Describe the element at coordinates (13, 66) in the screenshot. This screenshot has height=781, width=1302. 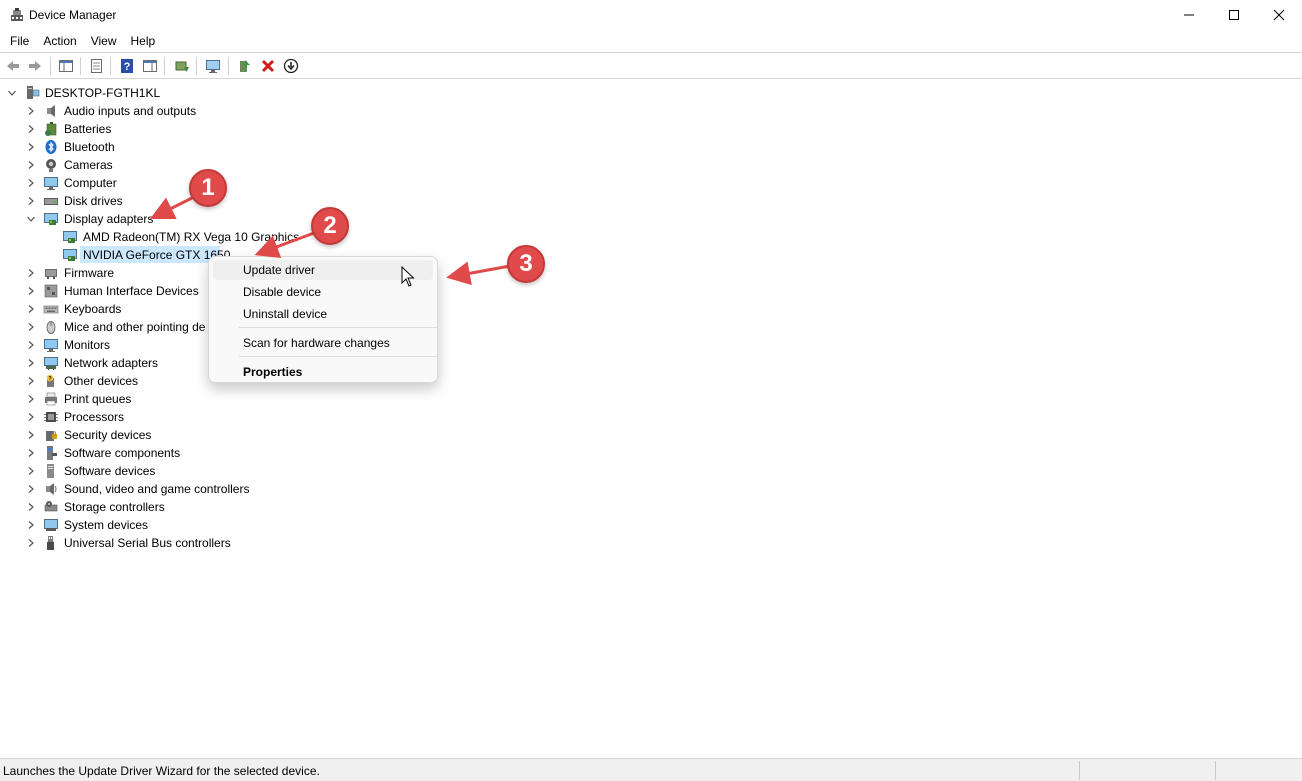
I see `back-button` at that location.